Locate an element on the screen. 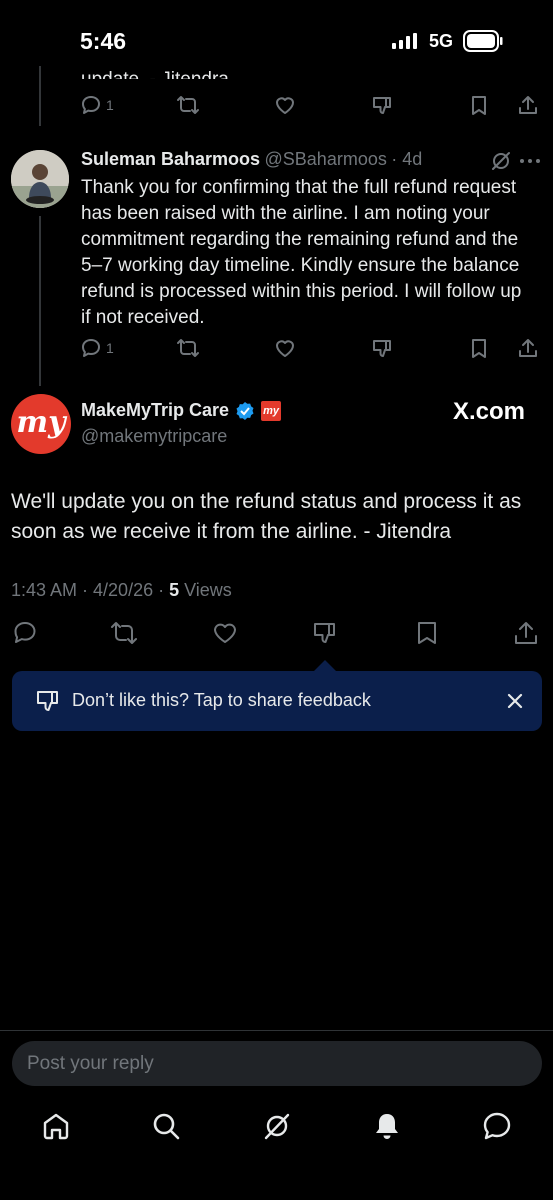  close-icon is located at coordinates (515, 701).